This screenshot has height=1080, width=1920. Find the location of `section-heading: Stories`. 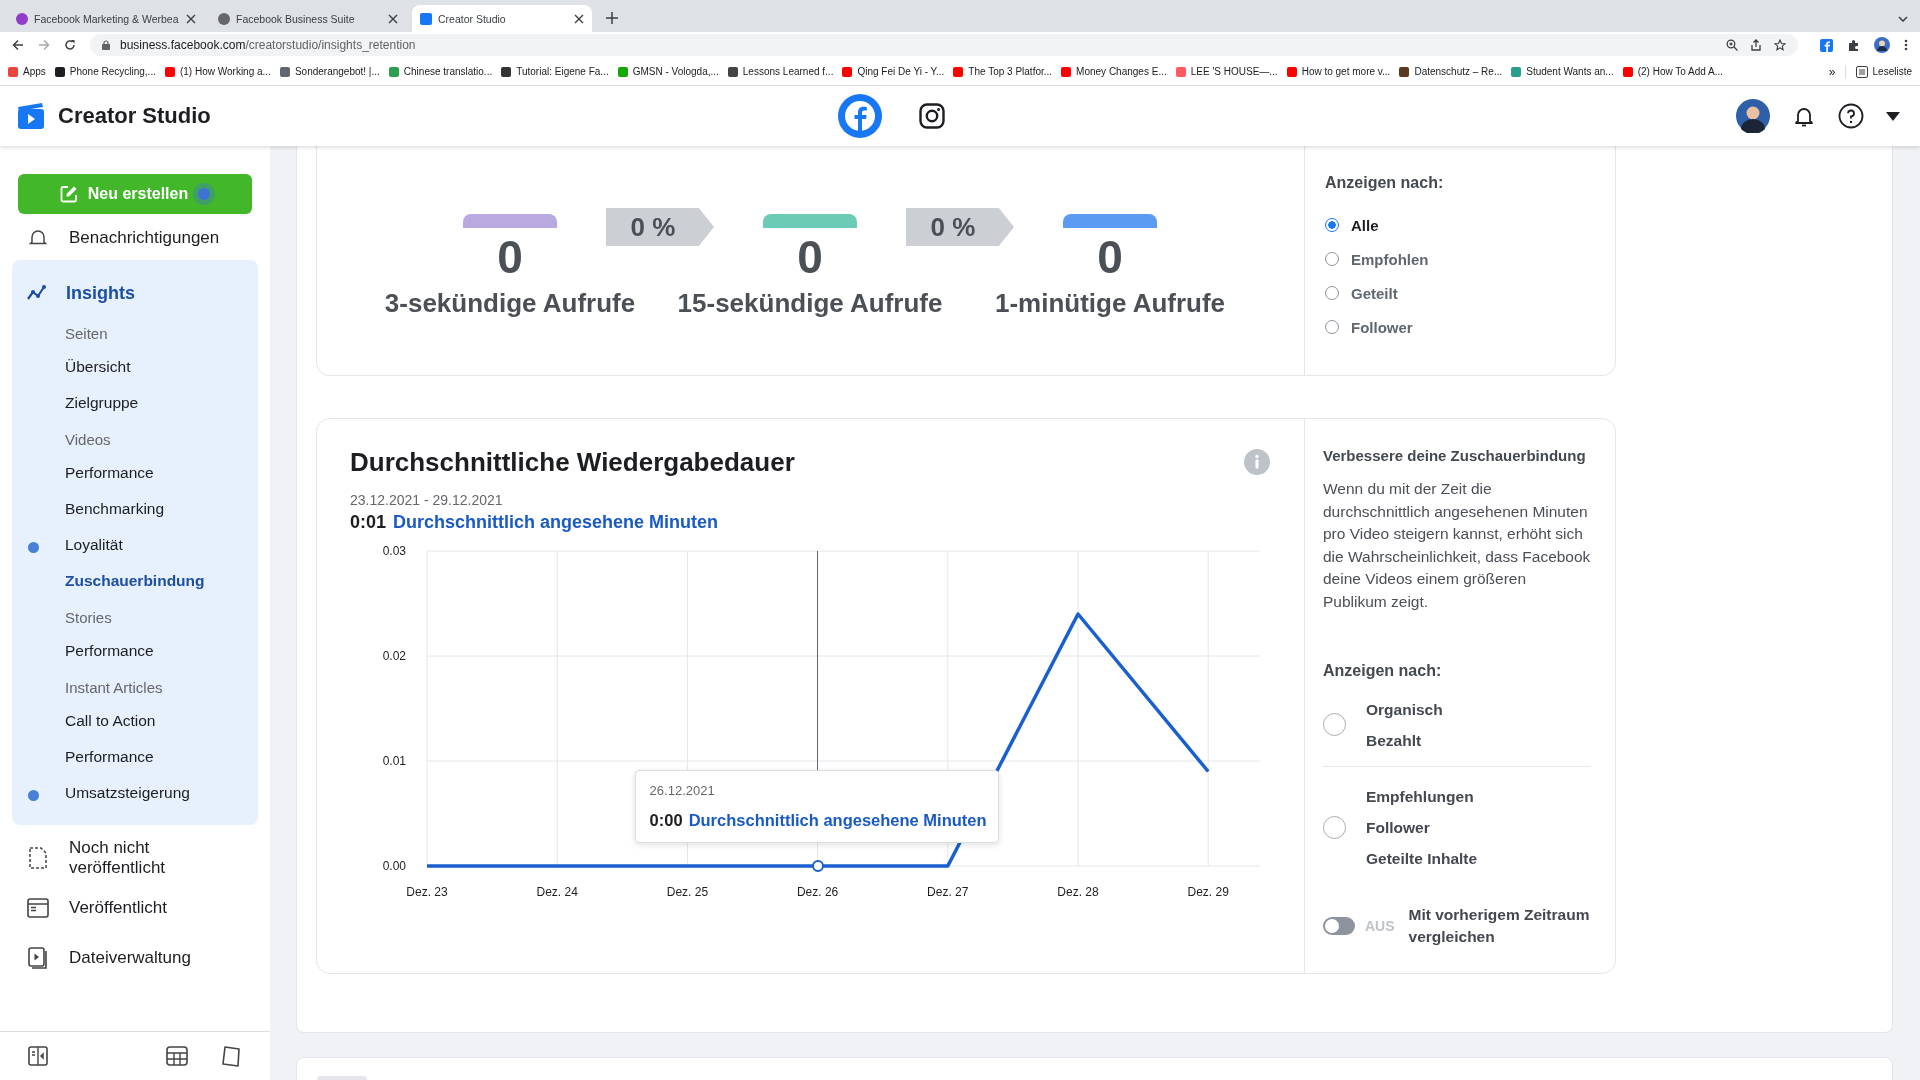

section-heading: Stories is located at coordinates (88, 618).